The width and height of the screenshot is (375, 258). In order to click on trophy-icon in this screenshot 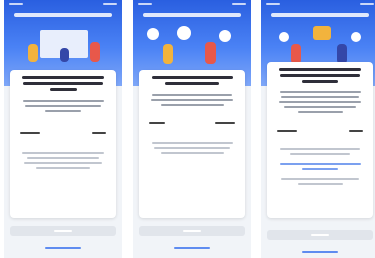, I will do `click(322, 33)`.